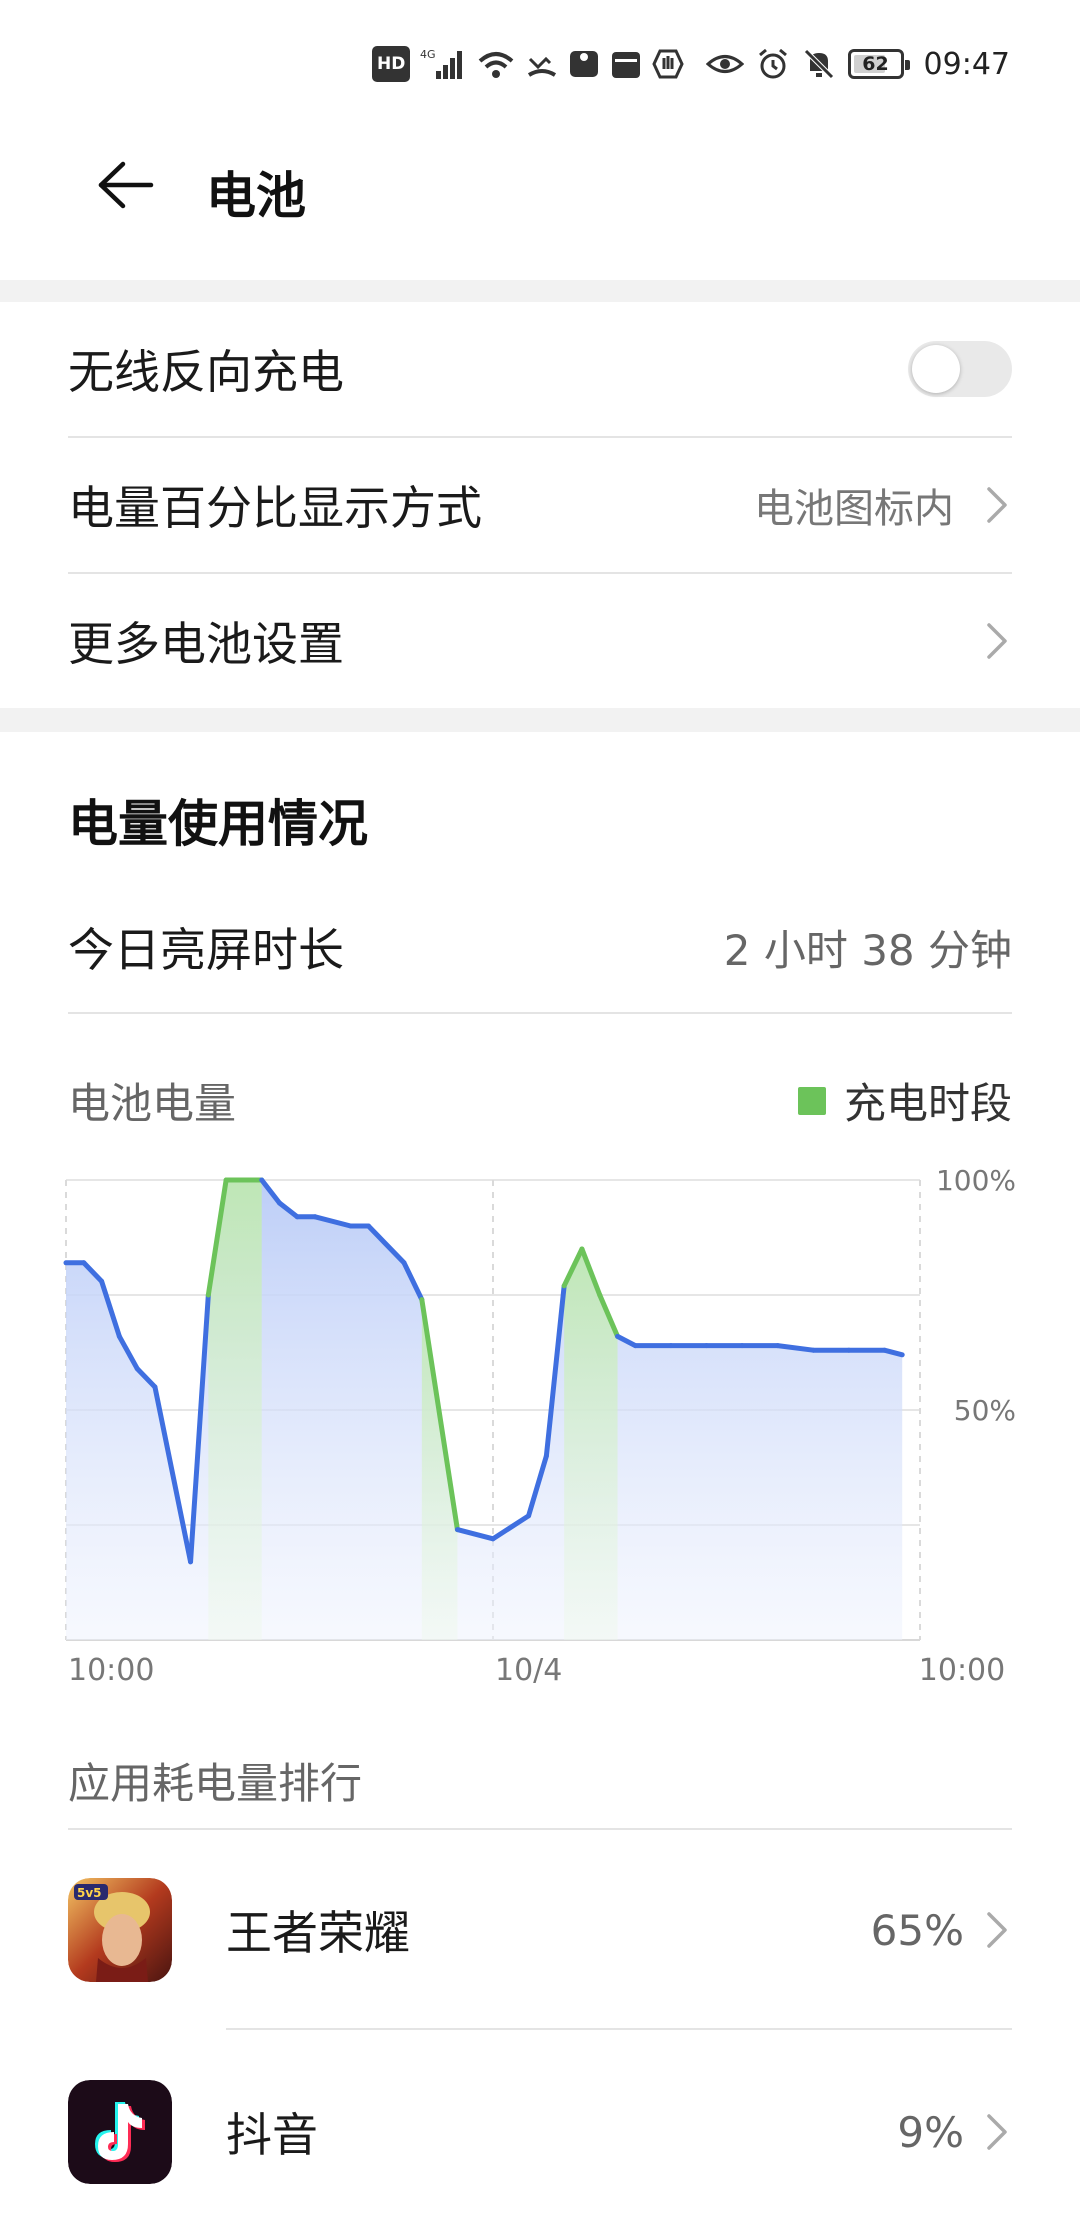 This screenshot has width=1080, height=2228. I want to click on battery-percent-display-value: 电池图标内, so click(854, 509).